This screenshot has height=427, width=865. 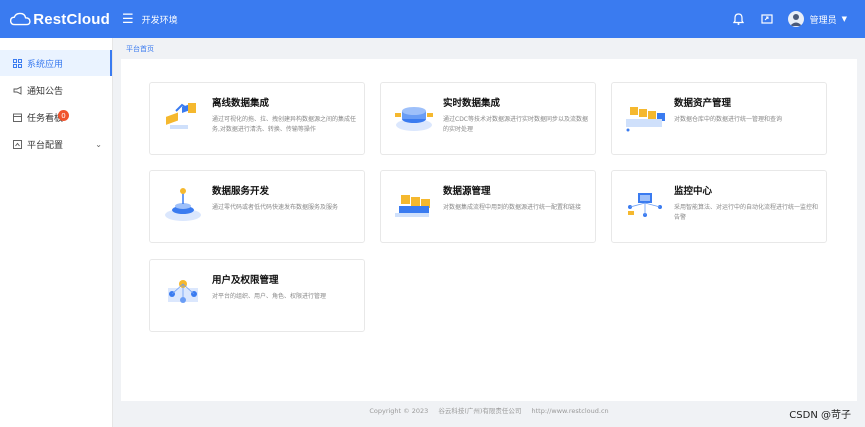 What do you see at coordinates (56, 117) in the screenshot?
I see `sidebar-item-task-board: 任务看板 0` at bounding box center [56, 117].